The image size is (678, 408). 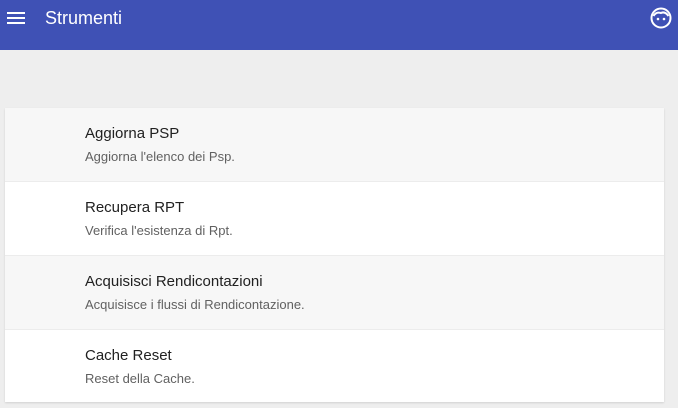 What do you see at coordinates (339, 25) in the screenshot?
I see `app-bar: Strumenti` at bounding box center [339, 25].